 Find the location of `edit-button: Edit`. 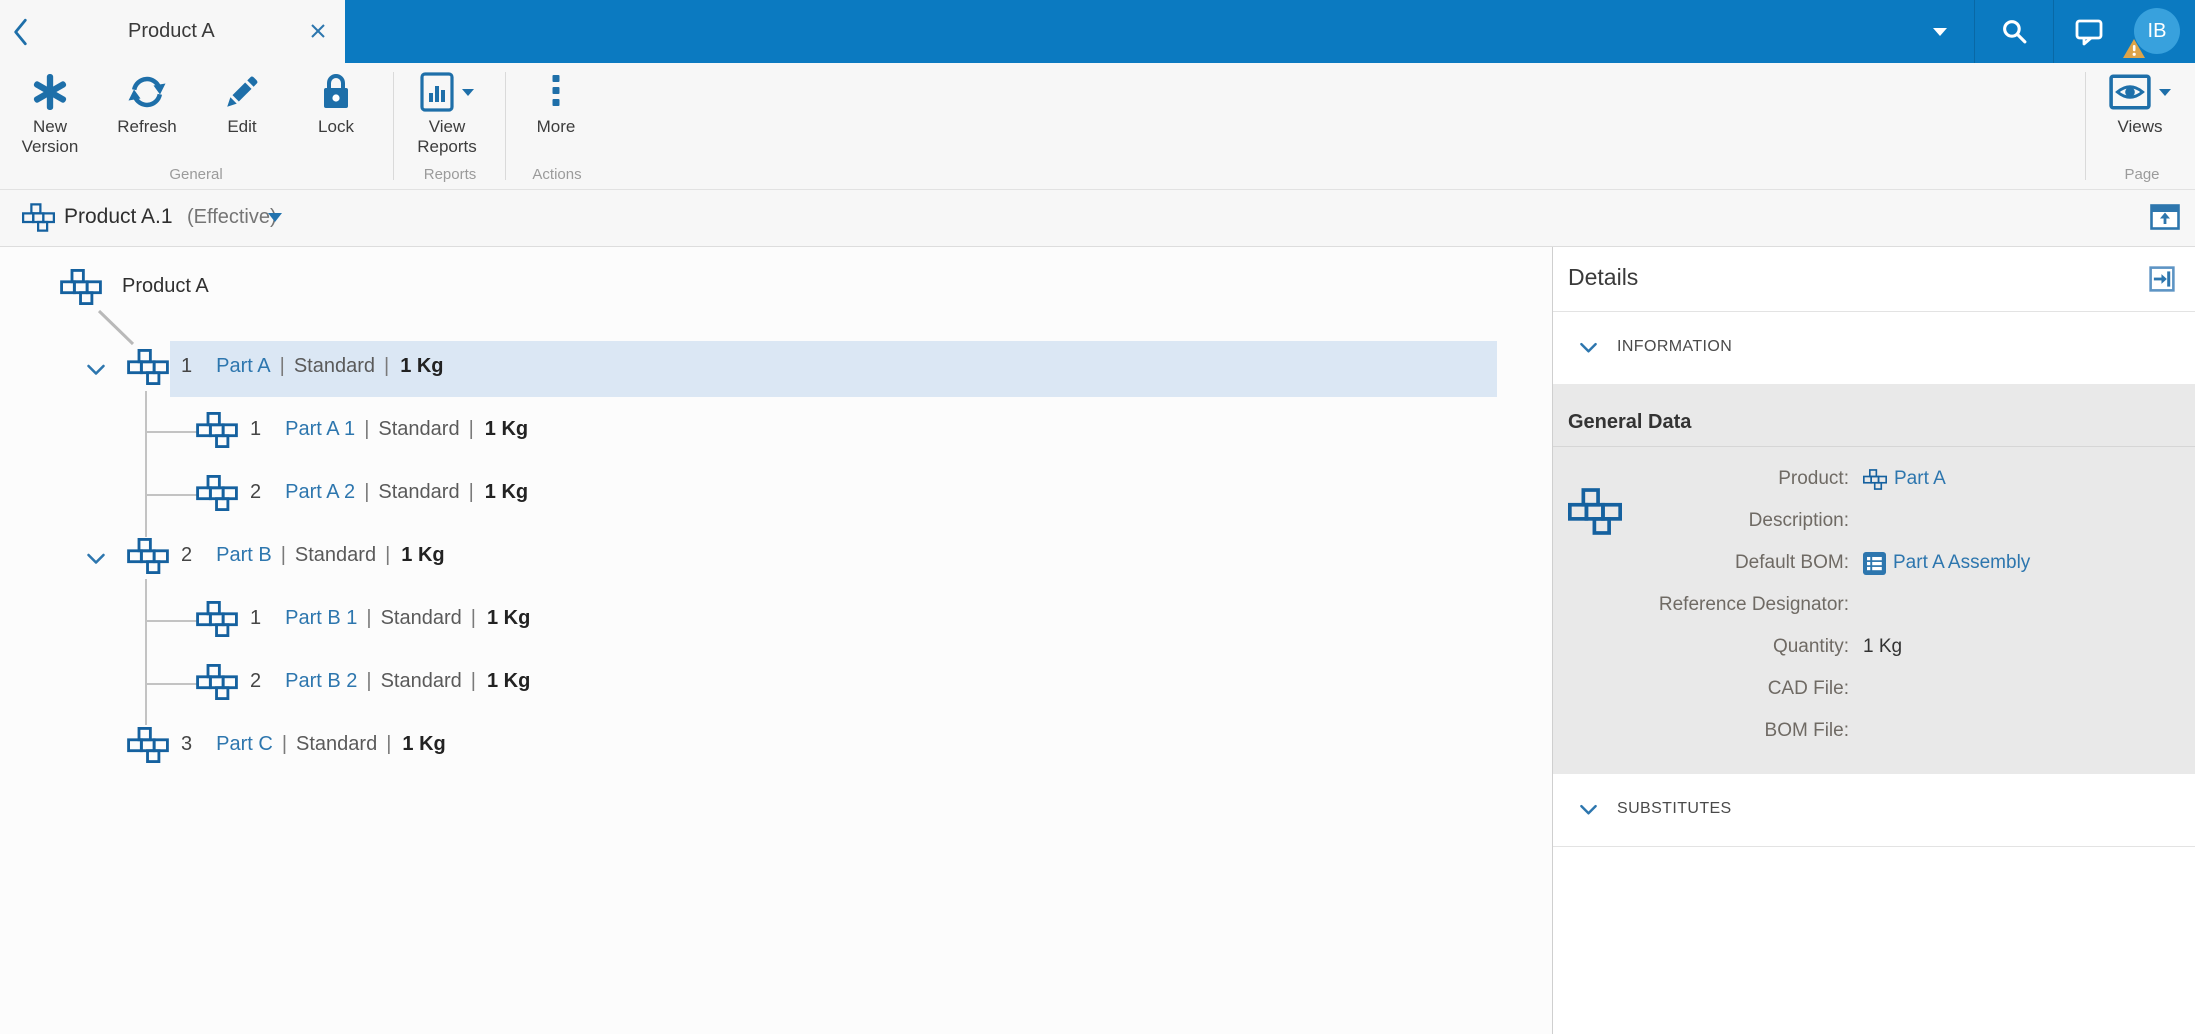

edit-button: Edit is located at coordinates (242, 123).